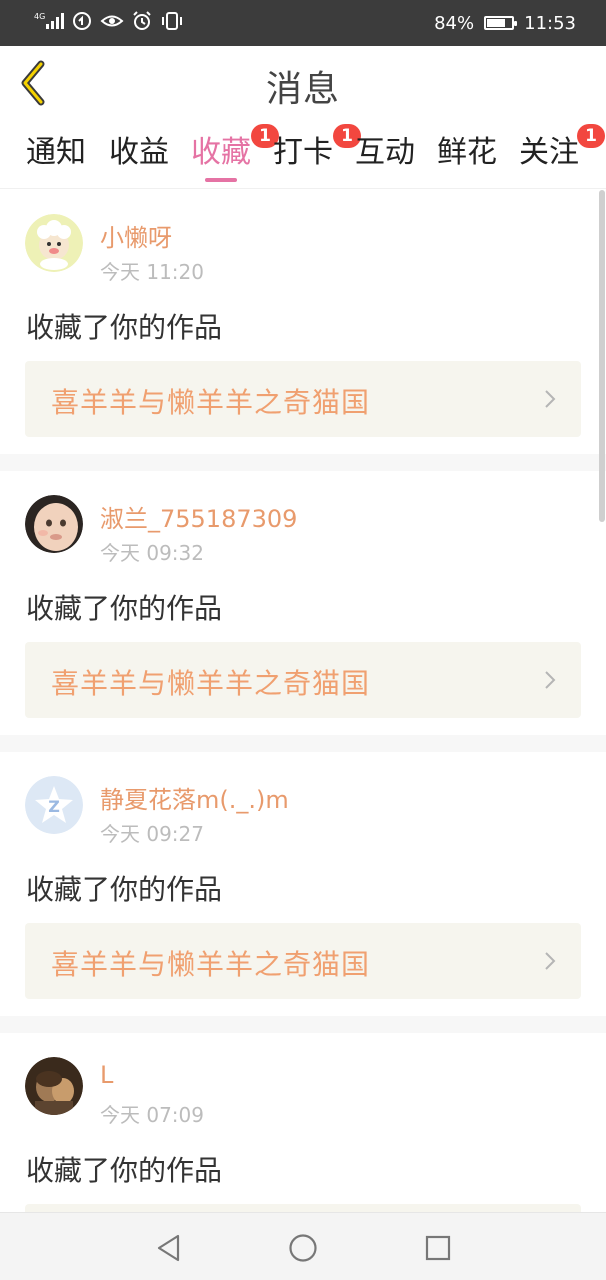 Image resolution: width=606 pixels, height=1280 pixels. What do you see at coordinates (454, 23) in the screenshot?
I see `battery-percent: 84%` at bounding box center [454, 23].